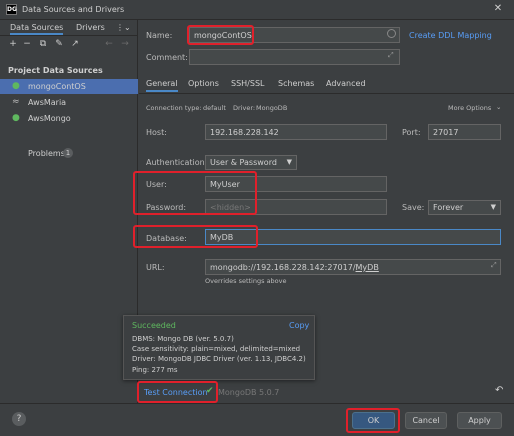  I want to click on authentication-label: Authentication:, so click(177, 162).